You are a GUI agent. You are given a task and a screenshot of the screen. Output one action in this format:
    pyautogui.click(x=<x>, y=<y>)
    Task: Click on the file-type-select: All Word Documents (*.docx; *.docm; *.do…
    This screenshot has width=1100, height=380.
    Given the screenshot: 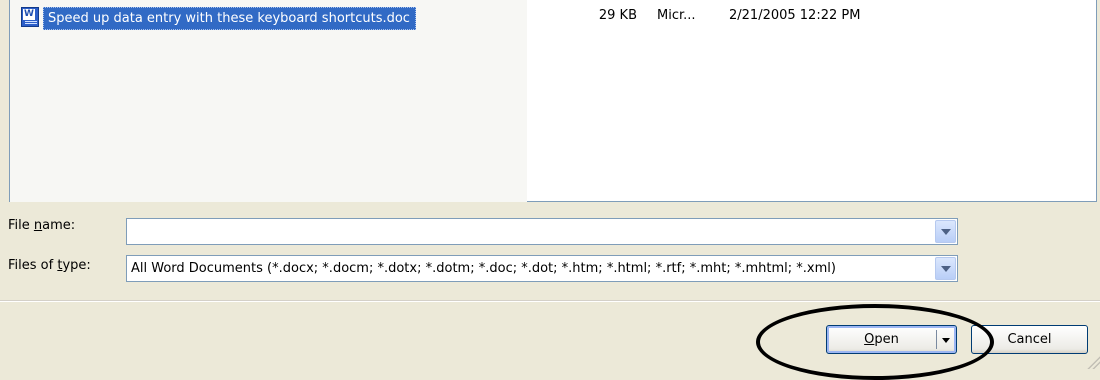 What is the action you would take?
    pyautogui.click(x=542, y=268)
    